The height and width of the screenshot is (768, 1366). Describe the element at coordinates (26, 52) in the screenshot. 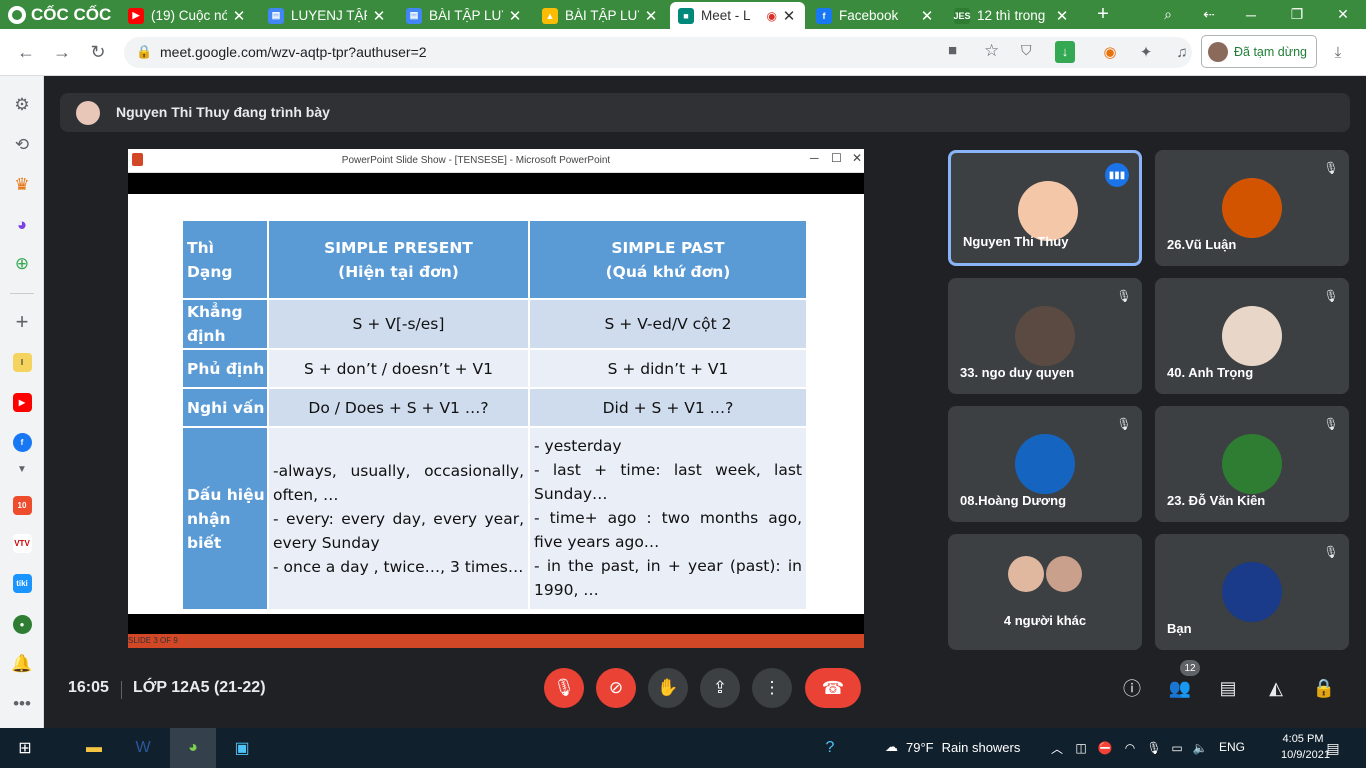

I see `back-button: ←` at that location.